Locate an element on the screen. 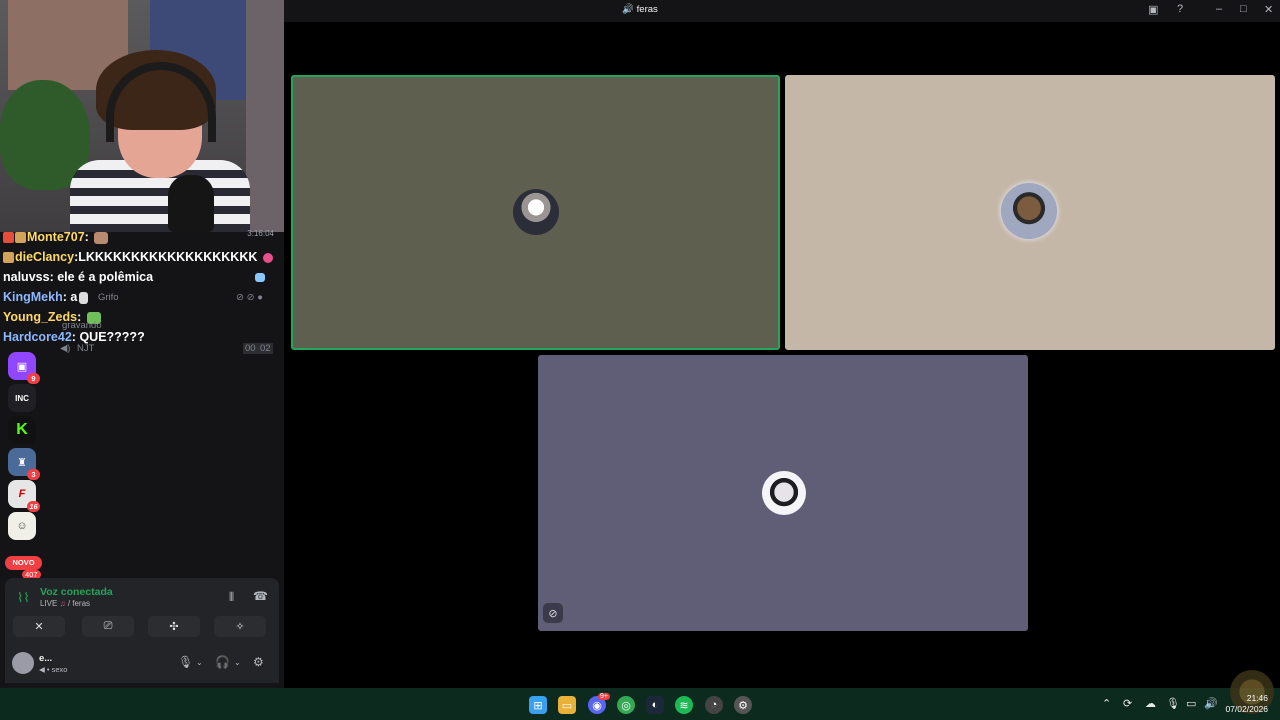  voice-tile is located at coordinates (1030, 212).